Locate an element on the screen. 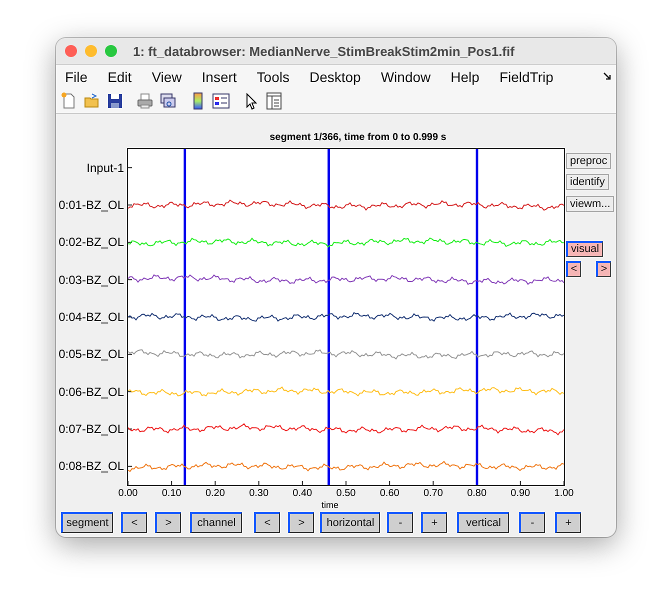 The height and width of the screenshot is (611, 672). channel-label: Input-1 is located at coordinates (105, 167).